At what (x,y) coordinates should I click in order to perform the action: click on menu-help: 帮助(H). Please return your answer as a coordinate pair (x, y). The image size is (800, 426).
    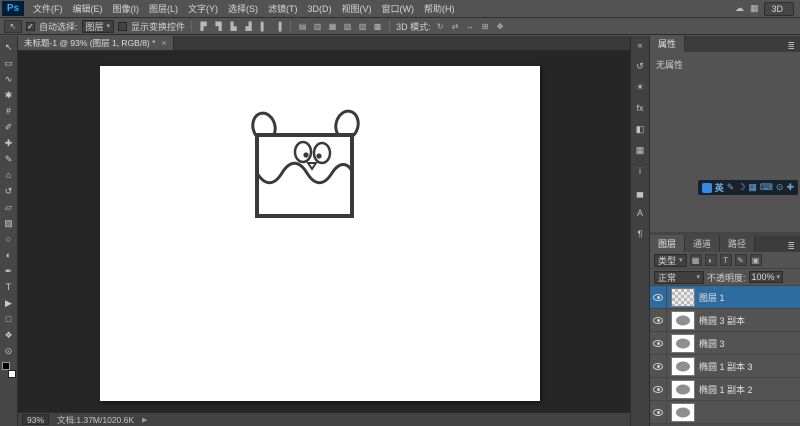
    Looking at the image, I should click on (439, 8).